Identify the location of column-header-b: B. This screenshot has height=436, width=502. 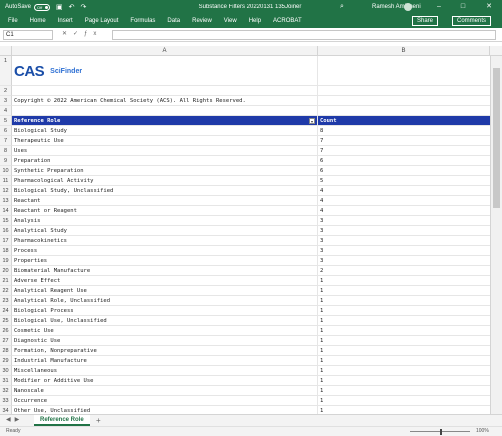
(404, 51).